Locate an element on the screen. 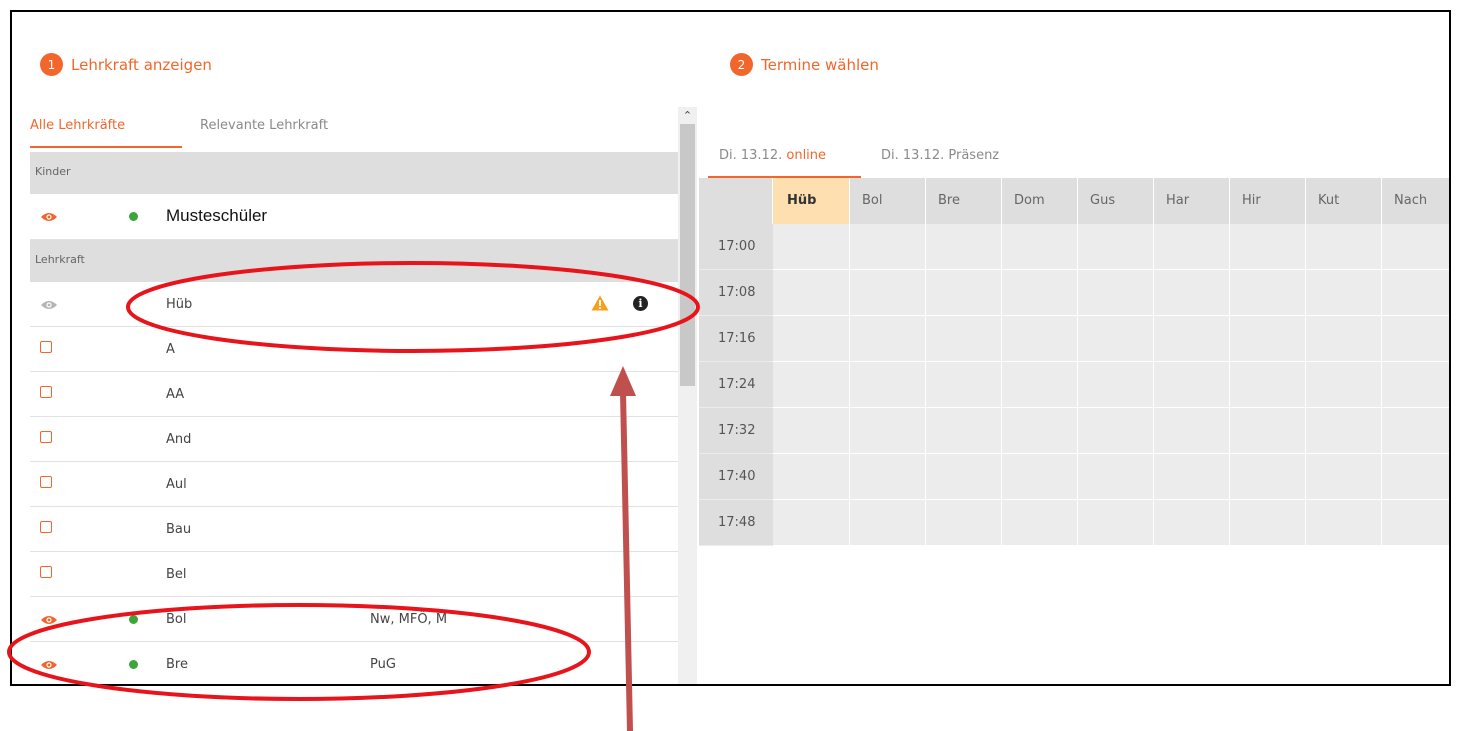  scrollbar-thumb is located at coordinates (687, 255).